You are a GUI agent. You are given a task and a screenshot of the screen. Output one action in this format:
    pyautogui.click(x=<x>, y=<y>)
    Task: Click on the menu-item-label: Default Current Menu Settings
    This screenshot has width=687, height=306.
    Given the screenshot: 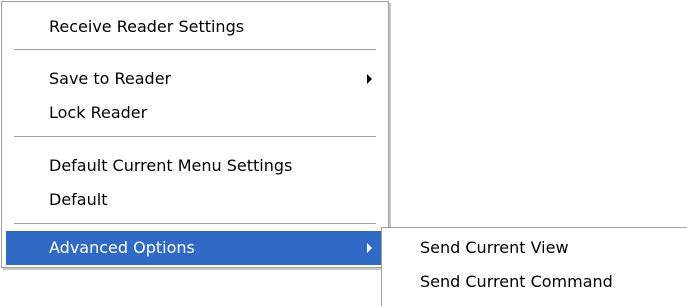 What is the action you would take?
    pyautogui.click(x=171, y=165)
    